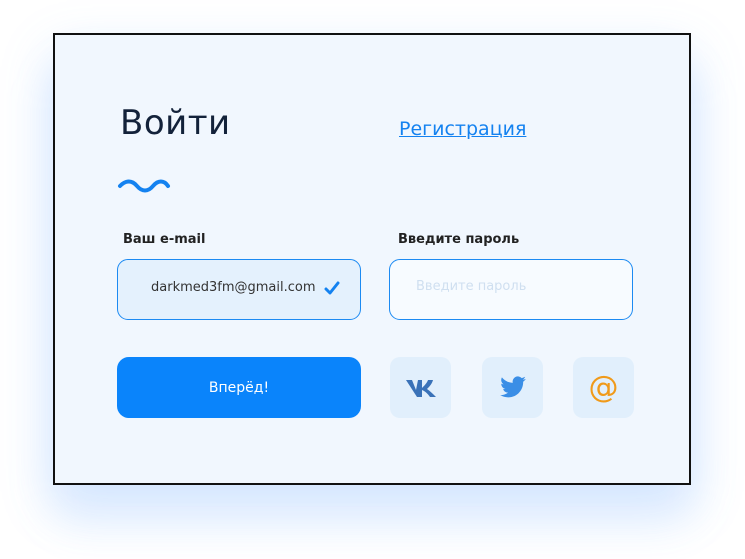  I want to click on twitter-icon, so click(512, 386).